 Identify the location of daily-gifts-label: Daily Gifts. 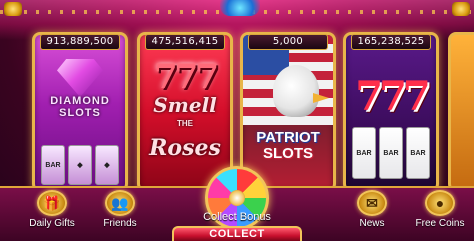
(52, 223).